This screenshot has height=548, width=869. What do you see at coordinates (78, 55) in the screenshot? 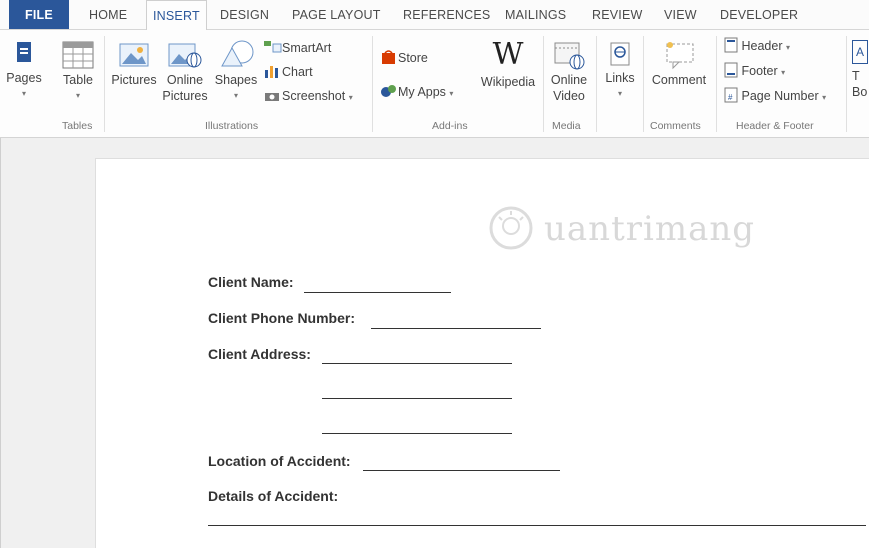
I see `table-icon` at bounding box center [78, 55].